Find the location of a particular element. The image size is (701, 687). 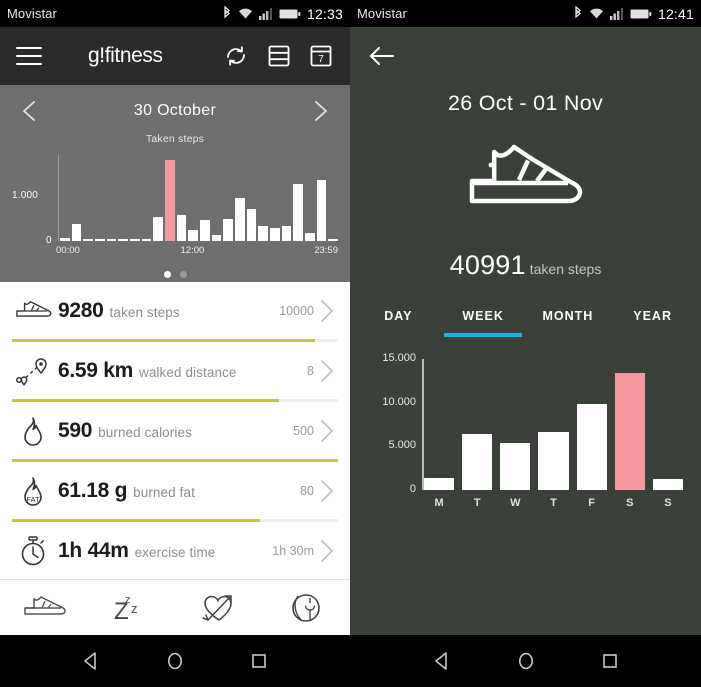

range-tabs: DAY WEEK MONTH YEAR is located at coordinates (525, 322).